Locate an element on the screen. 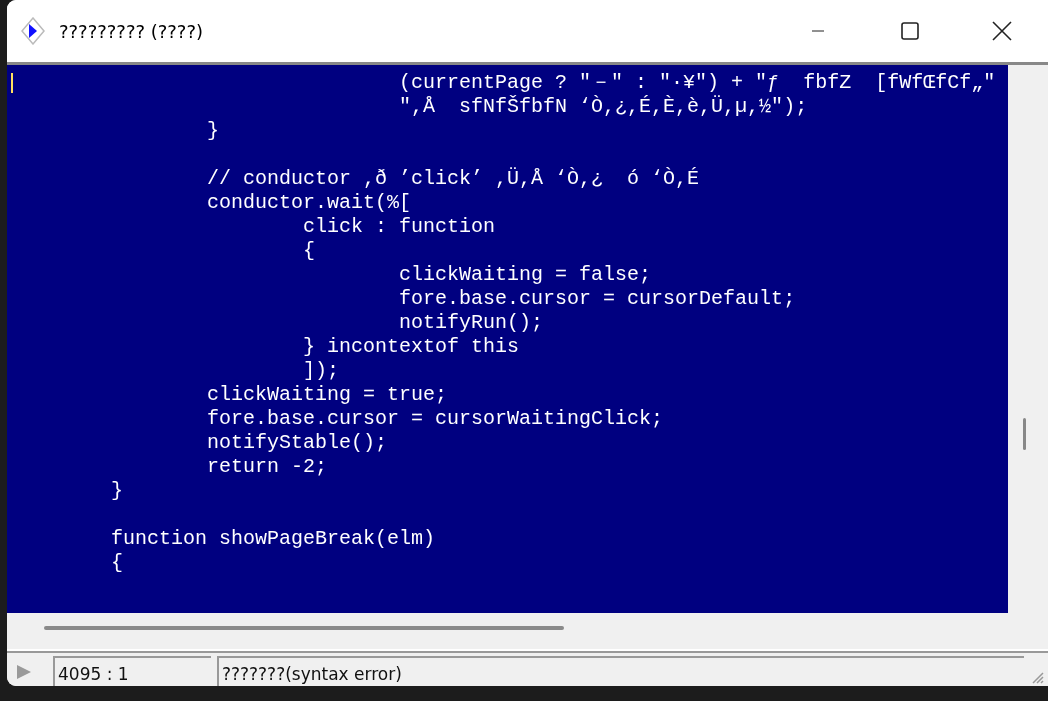 This screenshot has height=701, width=1048. window-title: ????????? (????) is located at coordinates (131, 31).